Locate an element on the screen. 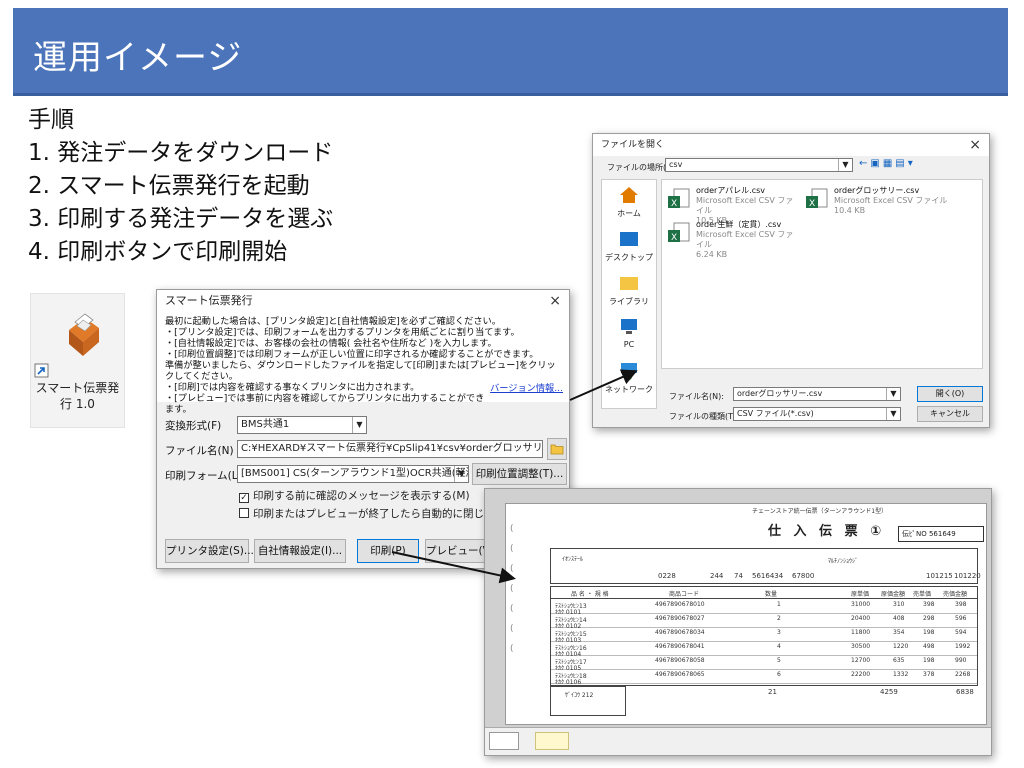 The height and width of the screenshot is (768, 1024). place-pc: PC is located at coordinates (629, 333).